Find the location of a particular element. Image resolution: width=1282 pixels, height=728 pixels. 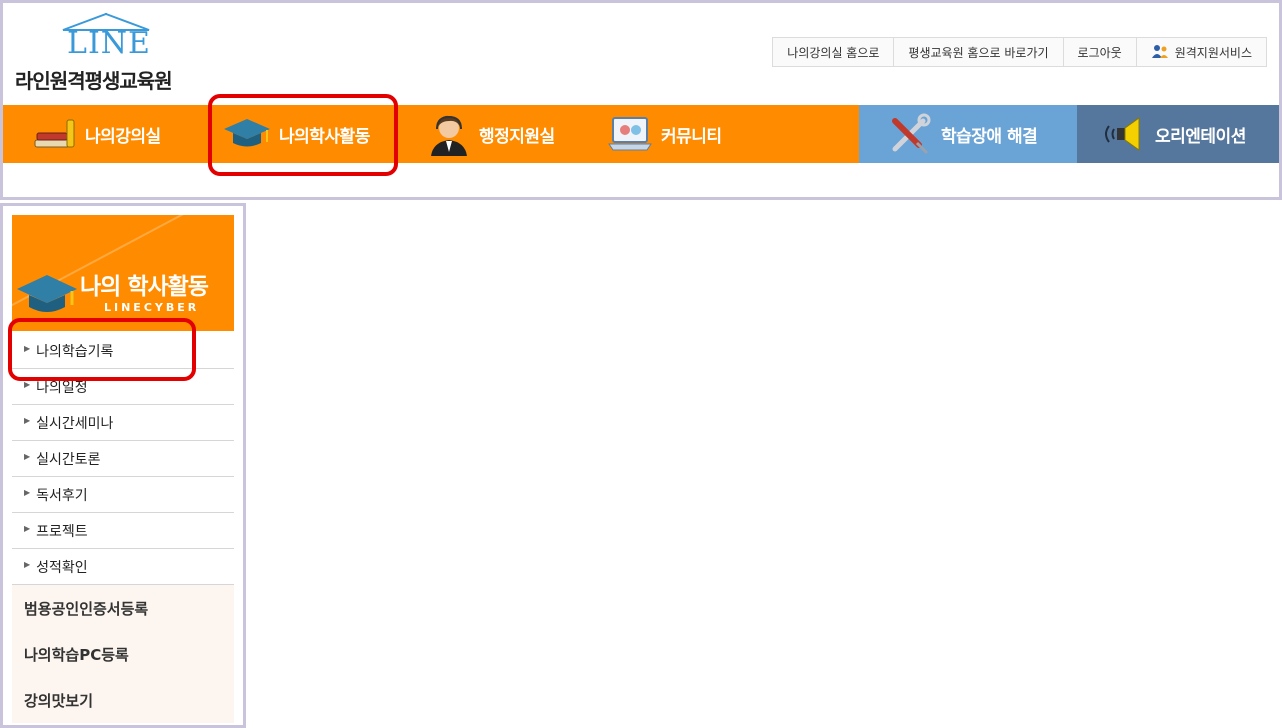

util-link-label: 원격지원서비스 is located at coordinates (1213, 52).